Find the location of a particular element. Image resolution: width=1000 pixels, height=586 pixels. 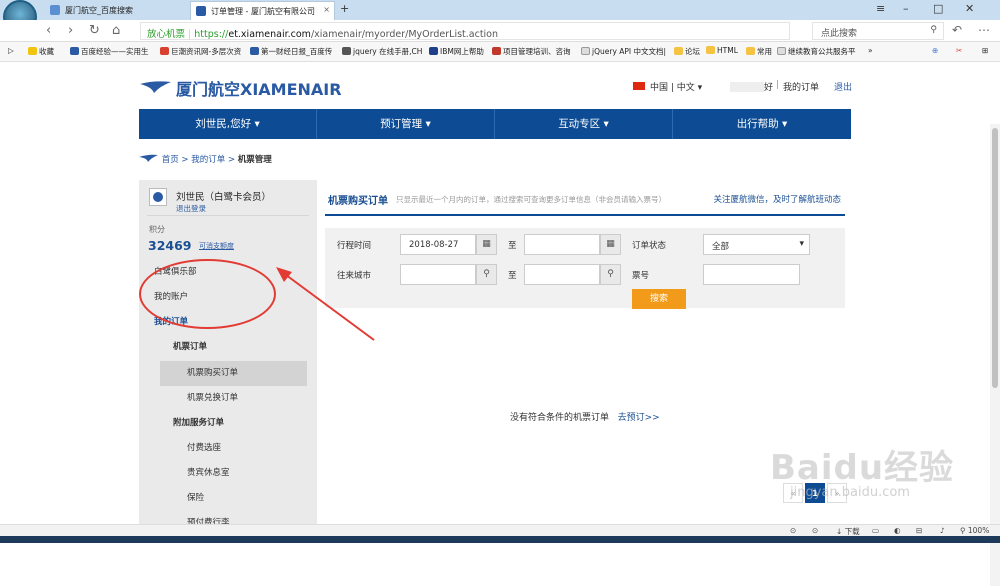

breadcrumb-orders: 我的订单 is located at coordinates (208, 160).